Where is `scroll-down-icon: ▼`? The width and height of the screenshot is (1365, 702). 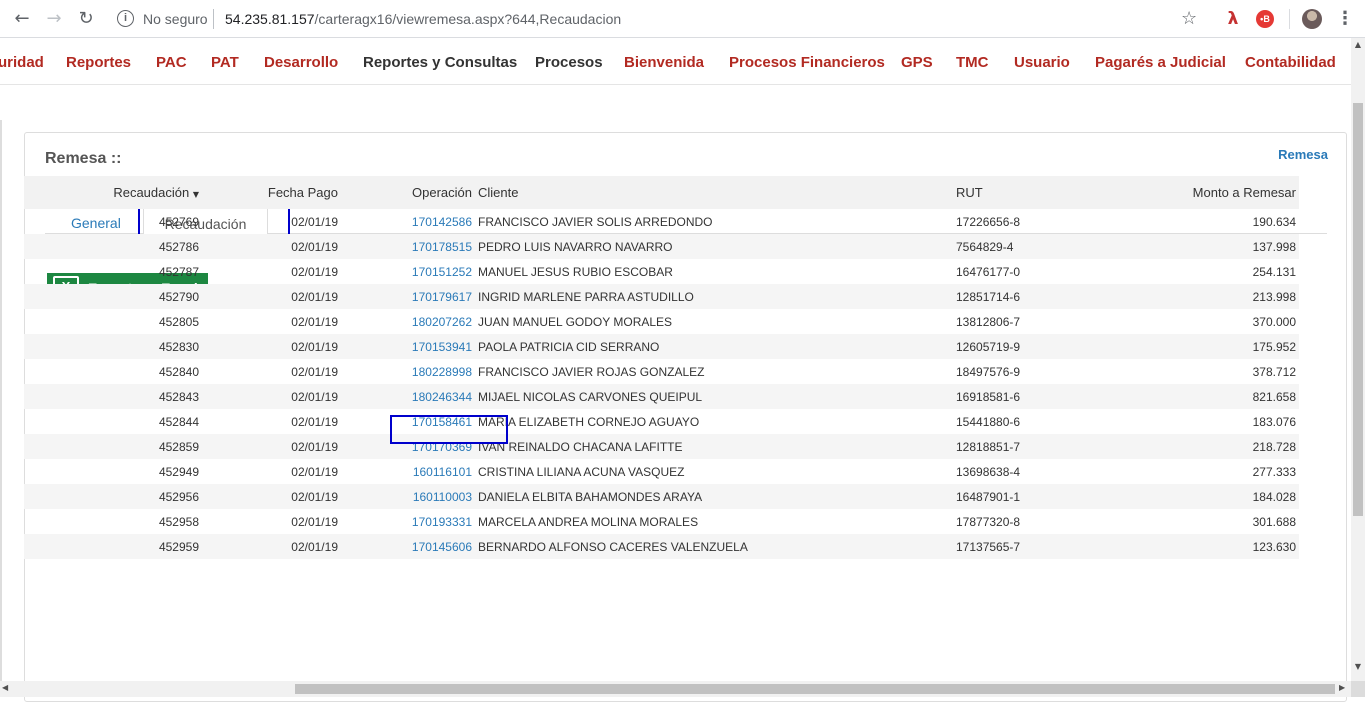
scroll-down-icon: ▼ is located at coordinates (1358, 668).